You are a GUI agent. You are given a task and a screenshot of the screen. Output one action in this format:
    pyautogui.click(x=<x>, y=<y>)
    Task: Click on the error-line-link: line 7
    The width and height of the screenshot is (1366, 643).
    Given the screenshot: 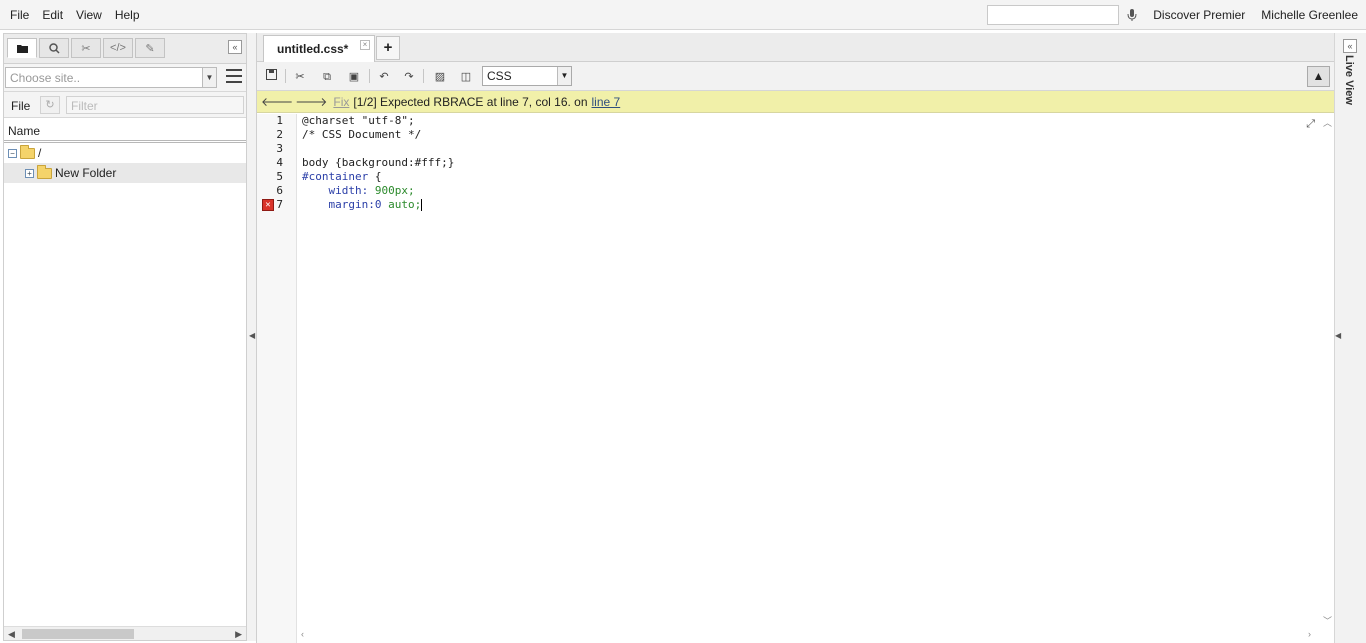 What is the action you would take?
    pyautogui.click(x=606, y=102)
    